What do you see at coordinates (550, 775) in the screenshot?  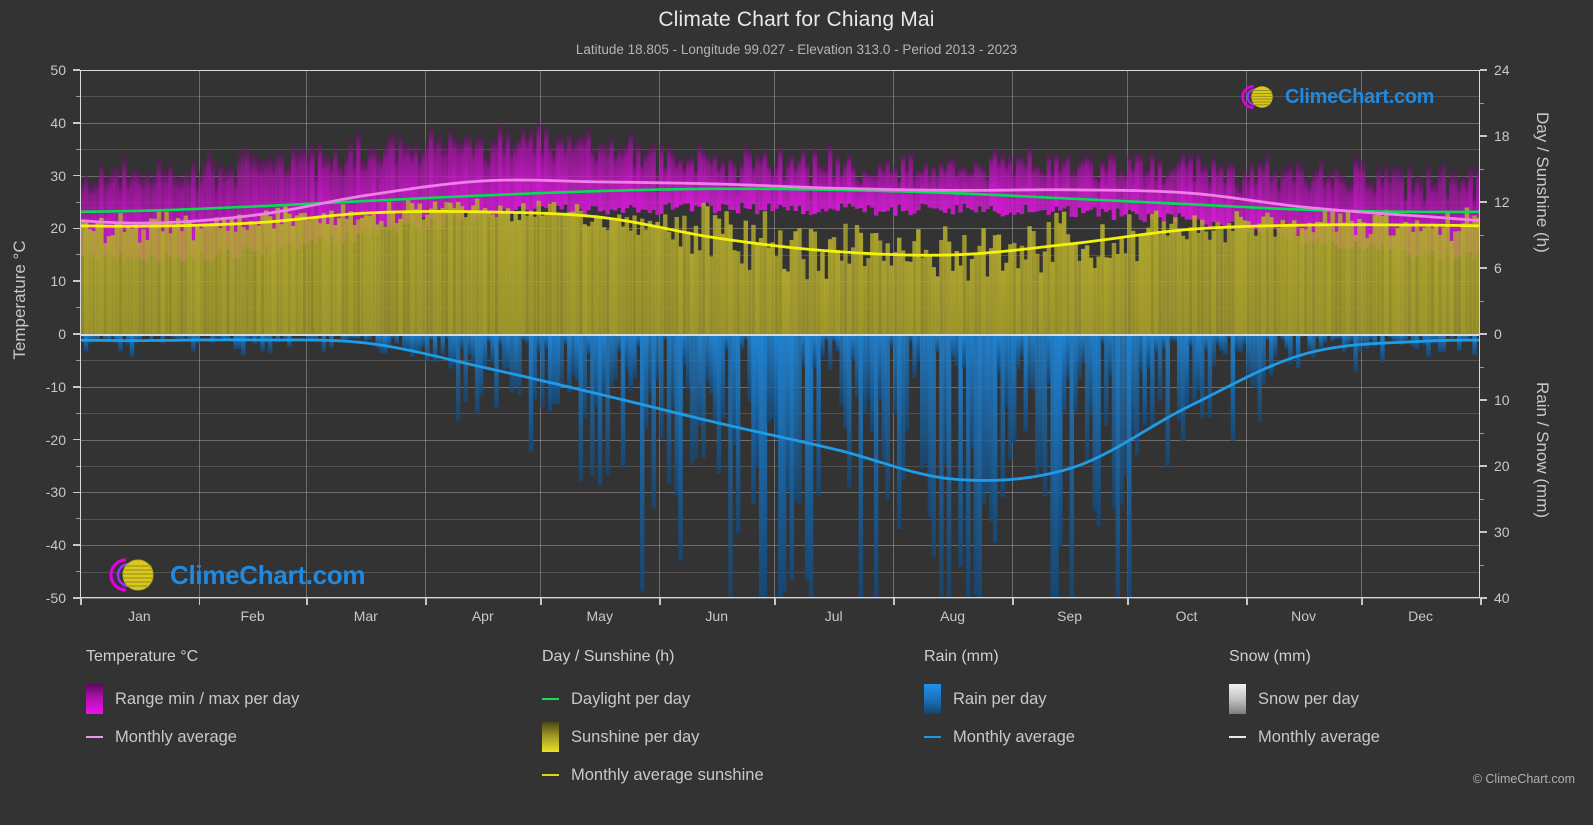 I see `sunshine-average-line-swatch` at bounding box center [550, 775].